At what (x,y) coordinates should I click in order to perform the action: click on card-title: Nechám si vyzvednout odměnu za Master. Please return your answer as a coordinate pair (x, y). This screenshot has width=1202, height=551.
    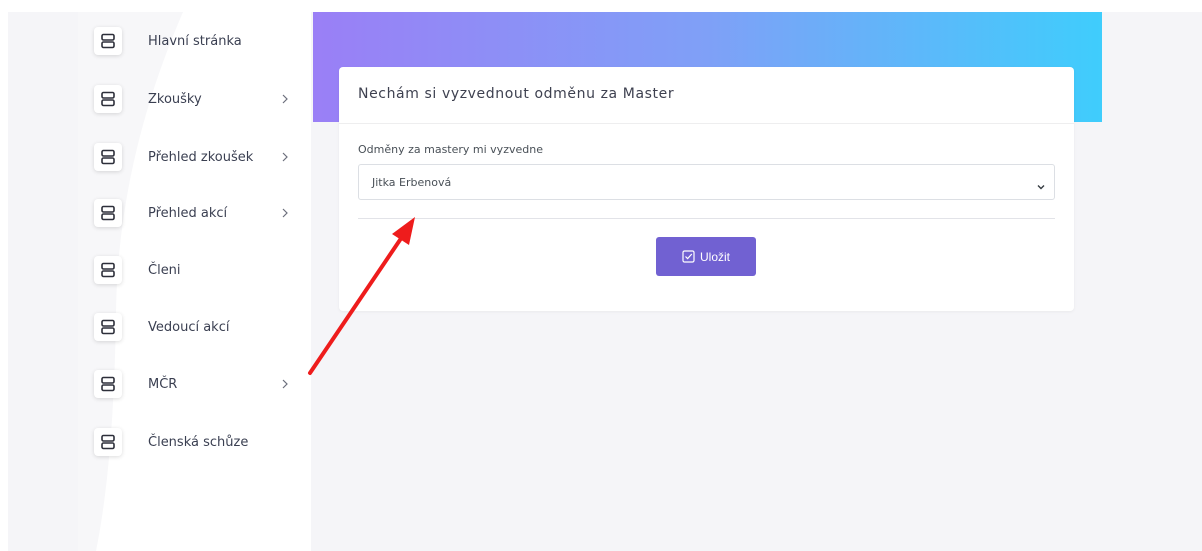
    Looking at the image, I should click on (516, 94).